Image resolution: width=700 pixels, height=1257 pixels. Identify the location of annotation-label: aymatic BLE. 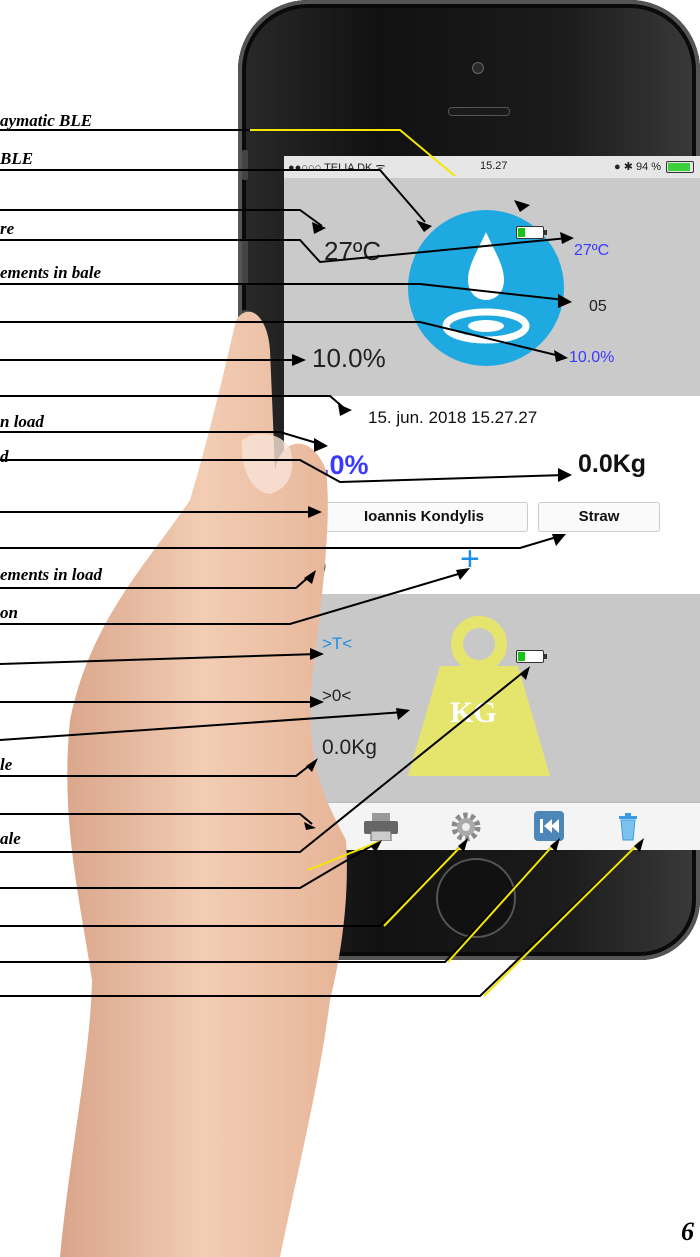
(46, 120).